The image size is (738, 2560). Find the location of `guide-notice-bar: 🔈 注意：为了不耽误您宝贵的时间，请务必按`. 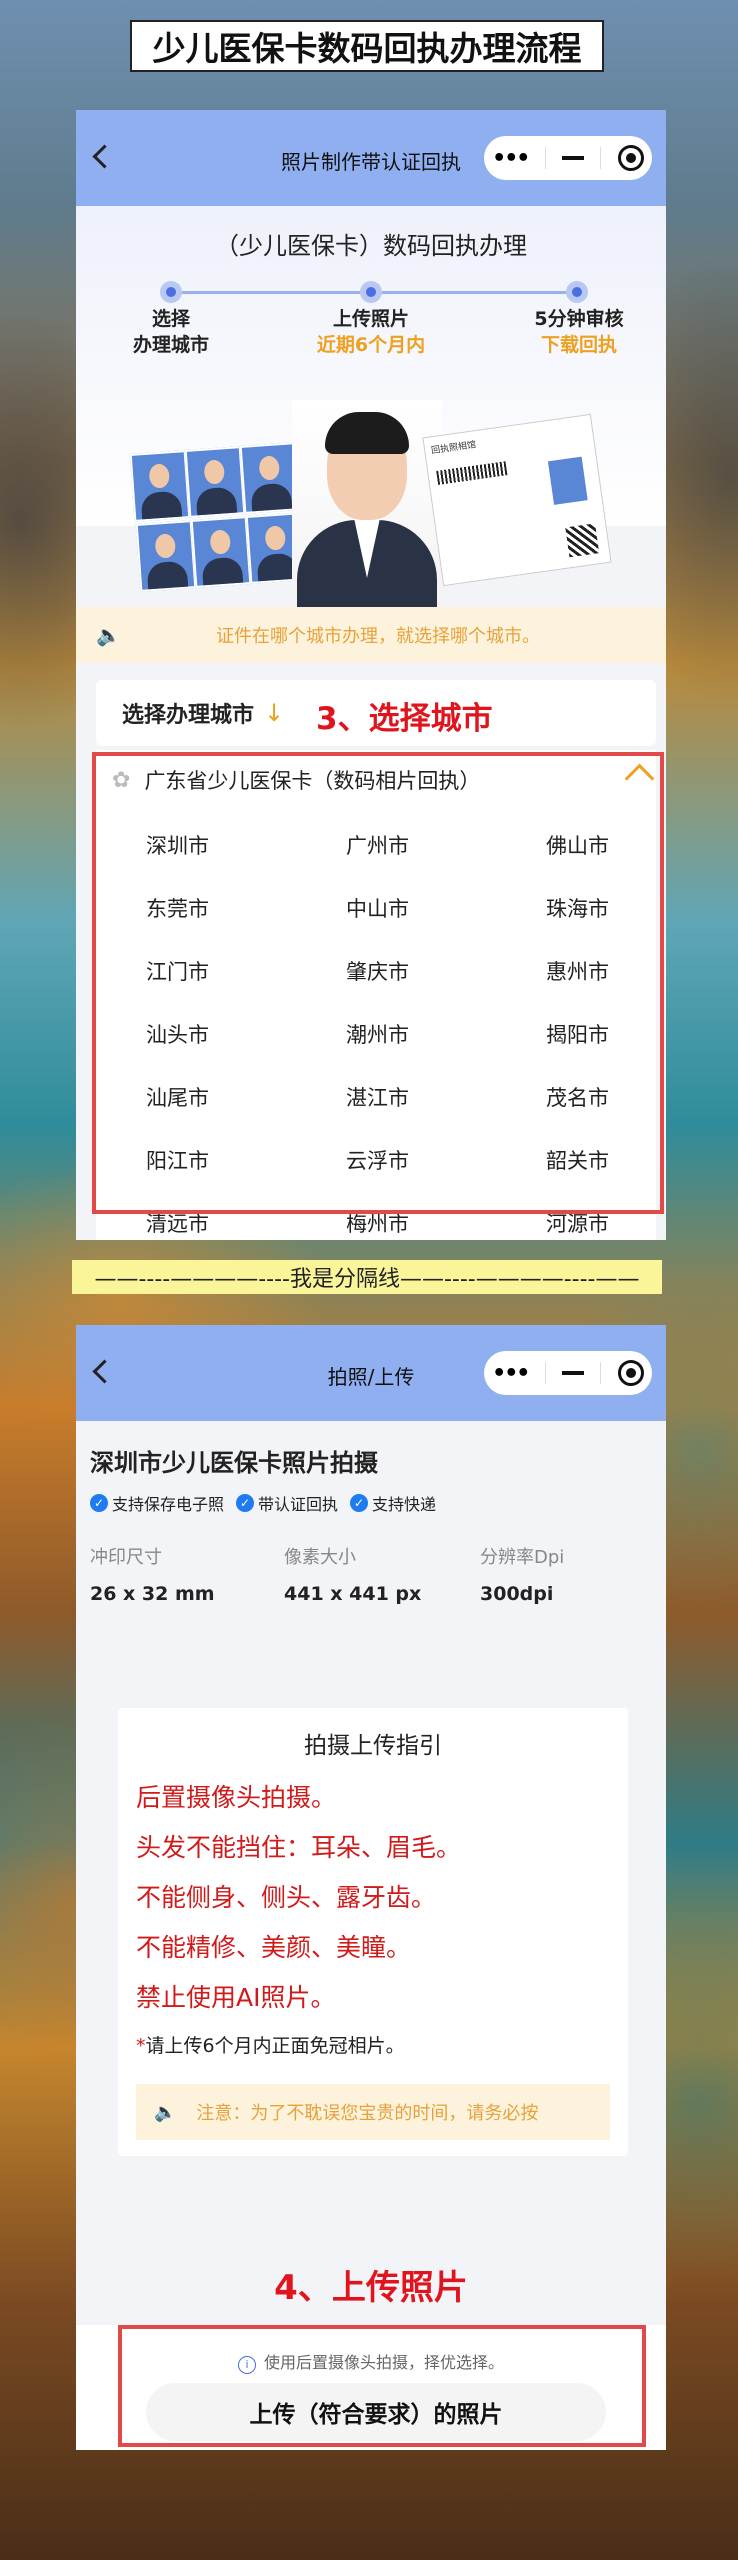

guide-notice-bar: 🔈 注意：为了不耽误您宝贵的时间，请务必按 is located at coordinates (373, 2112).